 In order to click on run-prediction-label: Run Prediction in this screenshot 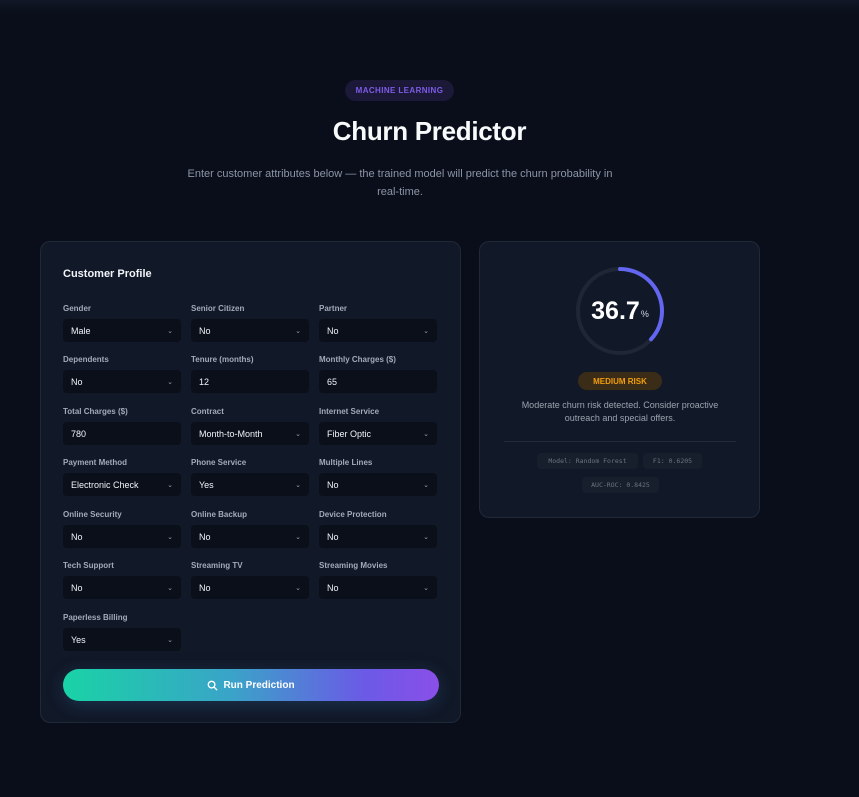, I will do `click(259, 685)`.